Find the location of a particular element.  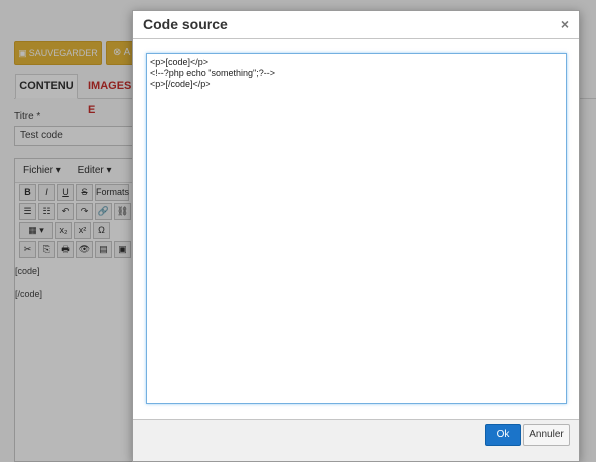

ok-button: Ok is located at coordinates (503, 435).